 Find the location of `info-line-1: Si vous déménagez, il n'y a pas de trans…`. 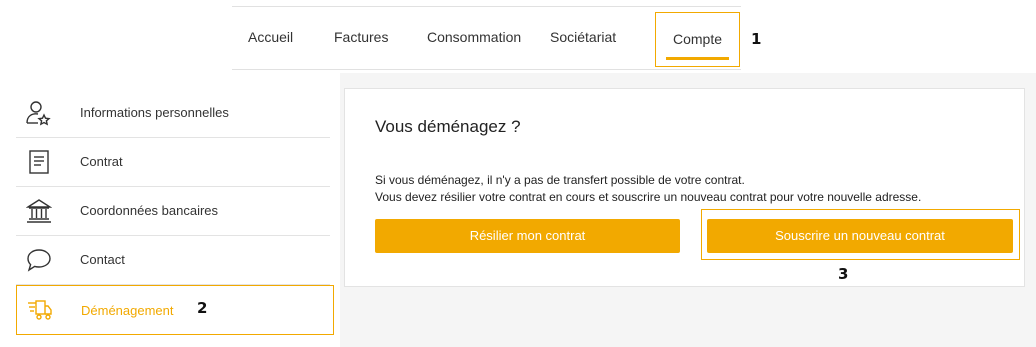

info-line-1: Si vous déménagez, il n'y a pas de trans… is located at coordinates (560, 180).